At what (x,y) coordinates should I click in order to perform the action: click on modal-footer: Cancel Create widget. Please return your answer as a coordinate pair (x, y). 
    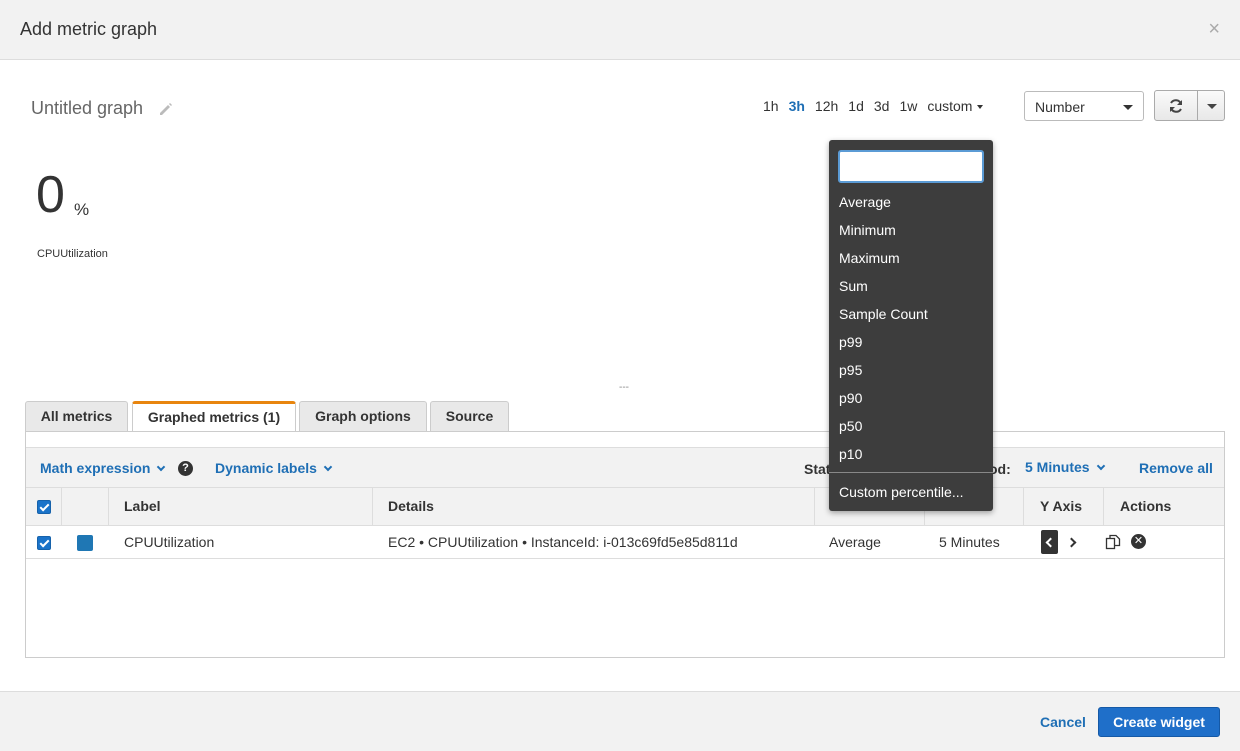
    Looking at the image, I should click on (620, 721).